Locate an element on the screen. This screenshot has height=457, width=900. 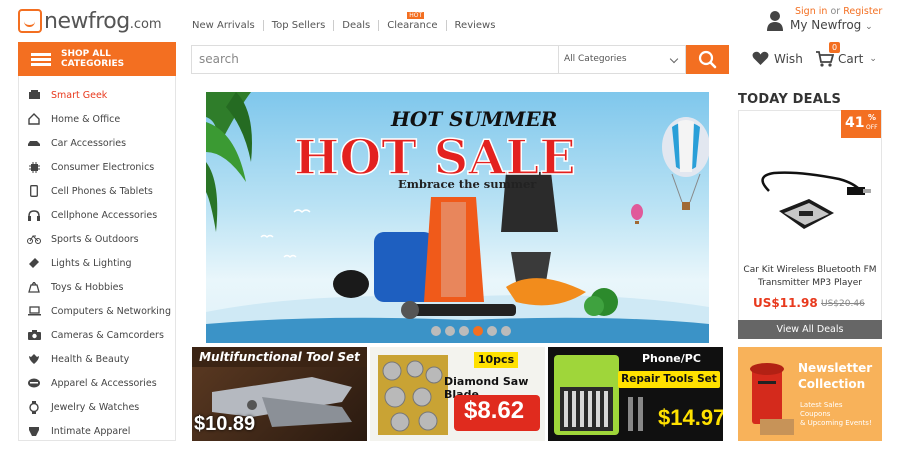
beauty-icon is located at coordinates (34, 359).